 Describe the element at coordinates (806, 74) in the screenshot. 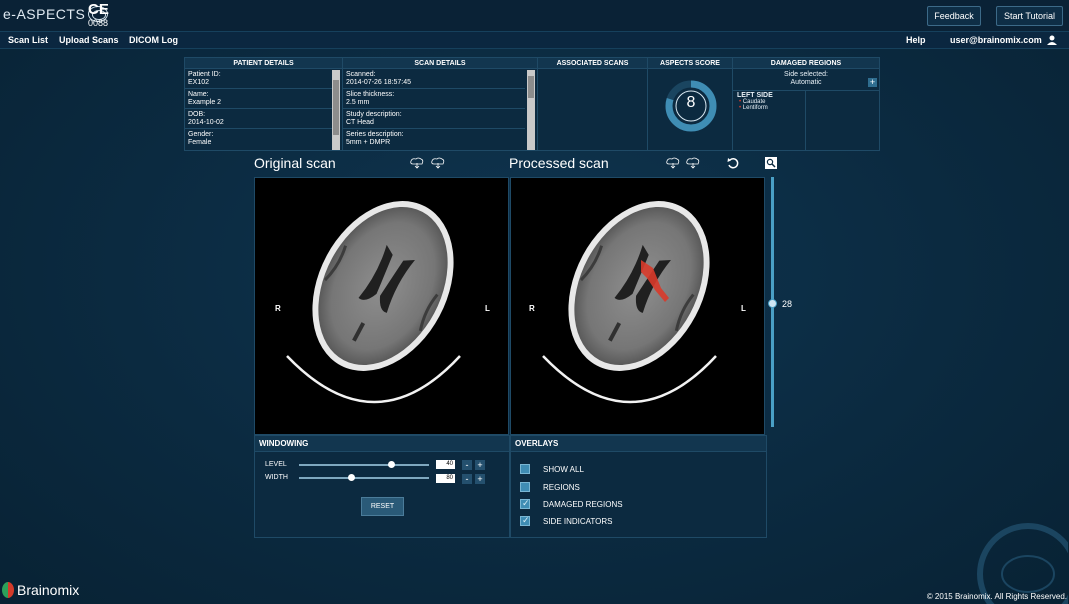

I see `side-selected-label: Side selected:` at that location.